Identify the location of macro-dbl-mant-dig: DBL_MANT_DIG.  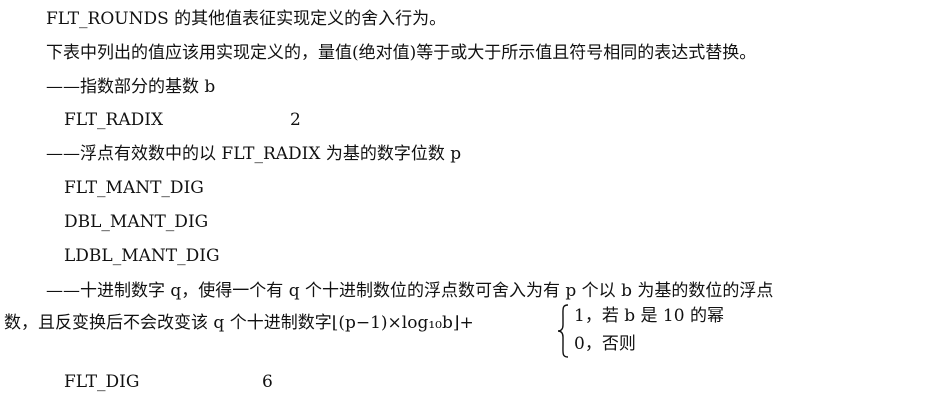
(136, 222).